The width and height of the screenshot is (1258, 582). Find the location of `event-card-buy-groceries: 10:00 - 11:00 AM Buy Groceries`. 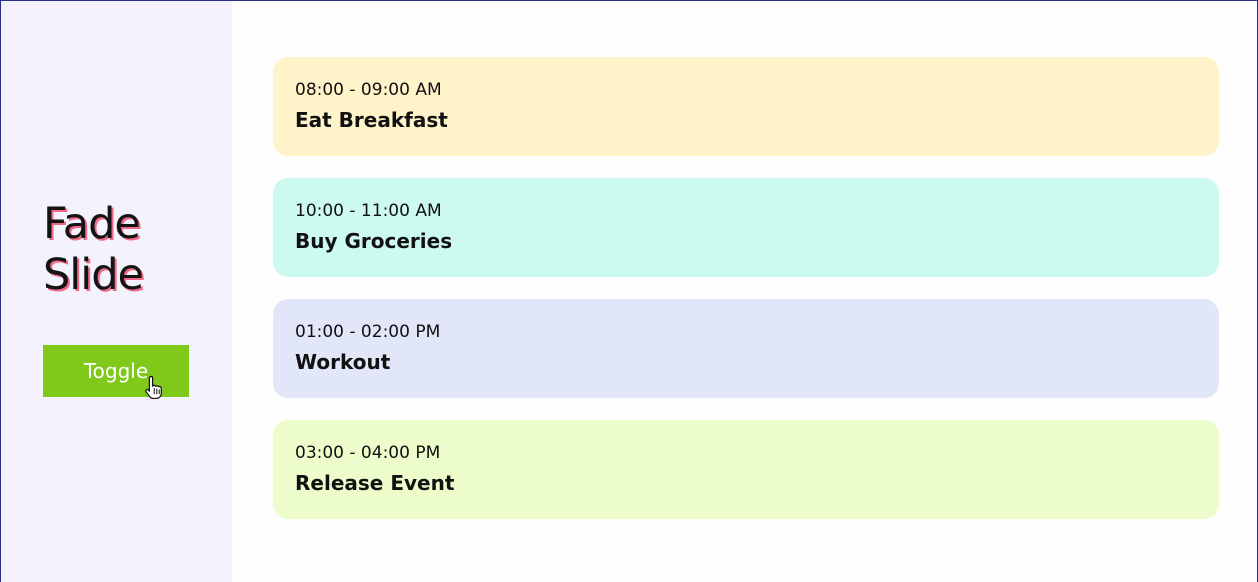

event-card-buy-groceries: 10:00 - 11:00 AM Buy Groceries is located at coordinates (746, 227).